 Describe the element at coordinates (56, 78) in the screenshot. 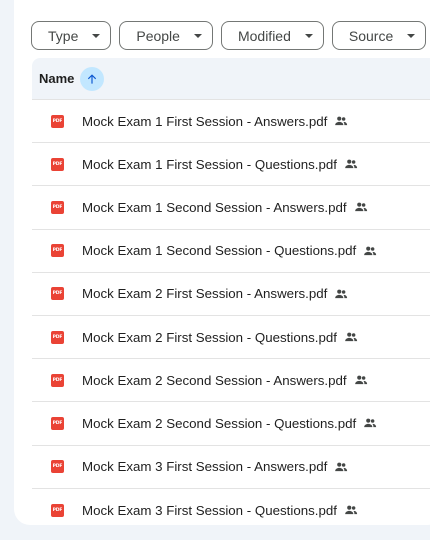

I see `name-column-header: Name` at that location.